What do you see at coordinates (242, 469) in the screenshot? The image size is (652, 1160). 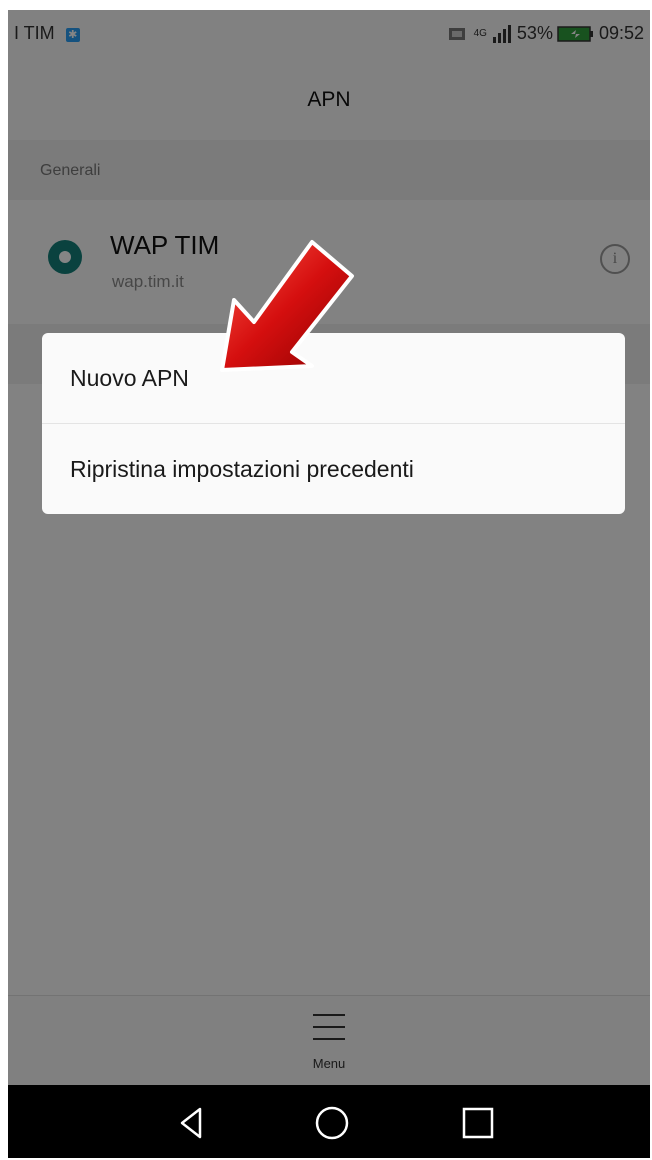 I see `option-label: Ripristina impostazioni precedenti` at bounding box center [242, 469].